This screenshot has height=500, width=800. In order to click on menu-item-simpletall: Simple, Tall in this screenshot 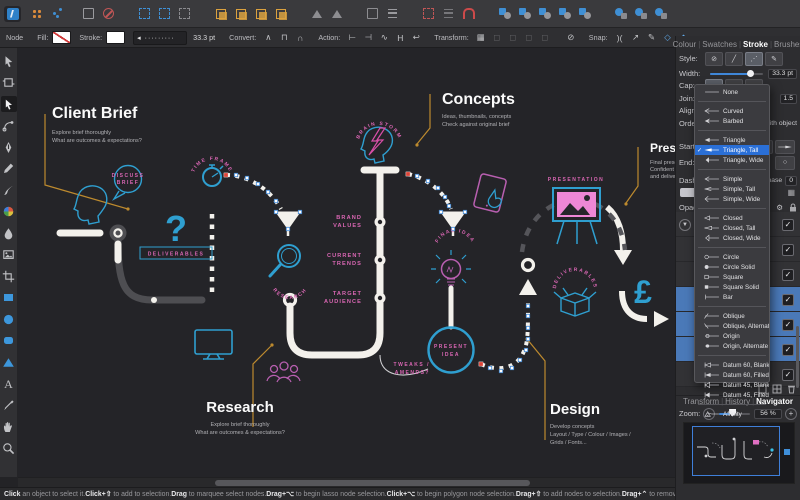, I will do `click(732, 189)`.